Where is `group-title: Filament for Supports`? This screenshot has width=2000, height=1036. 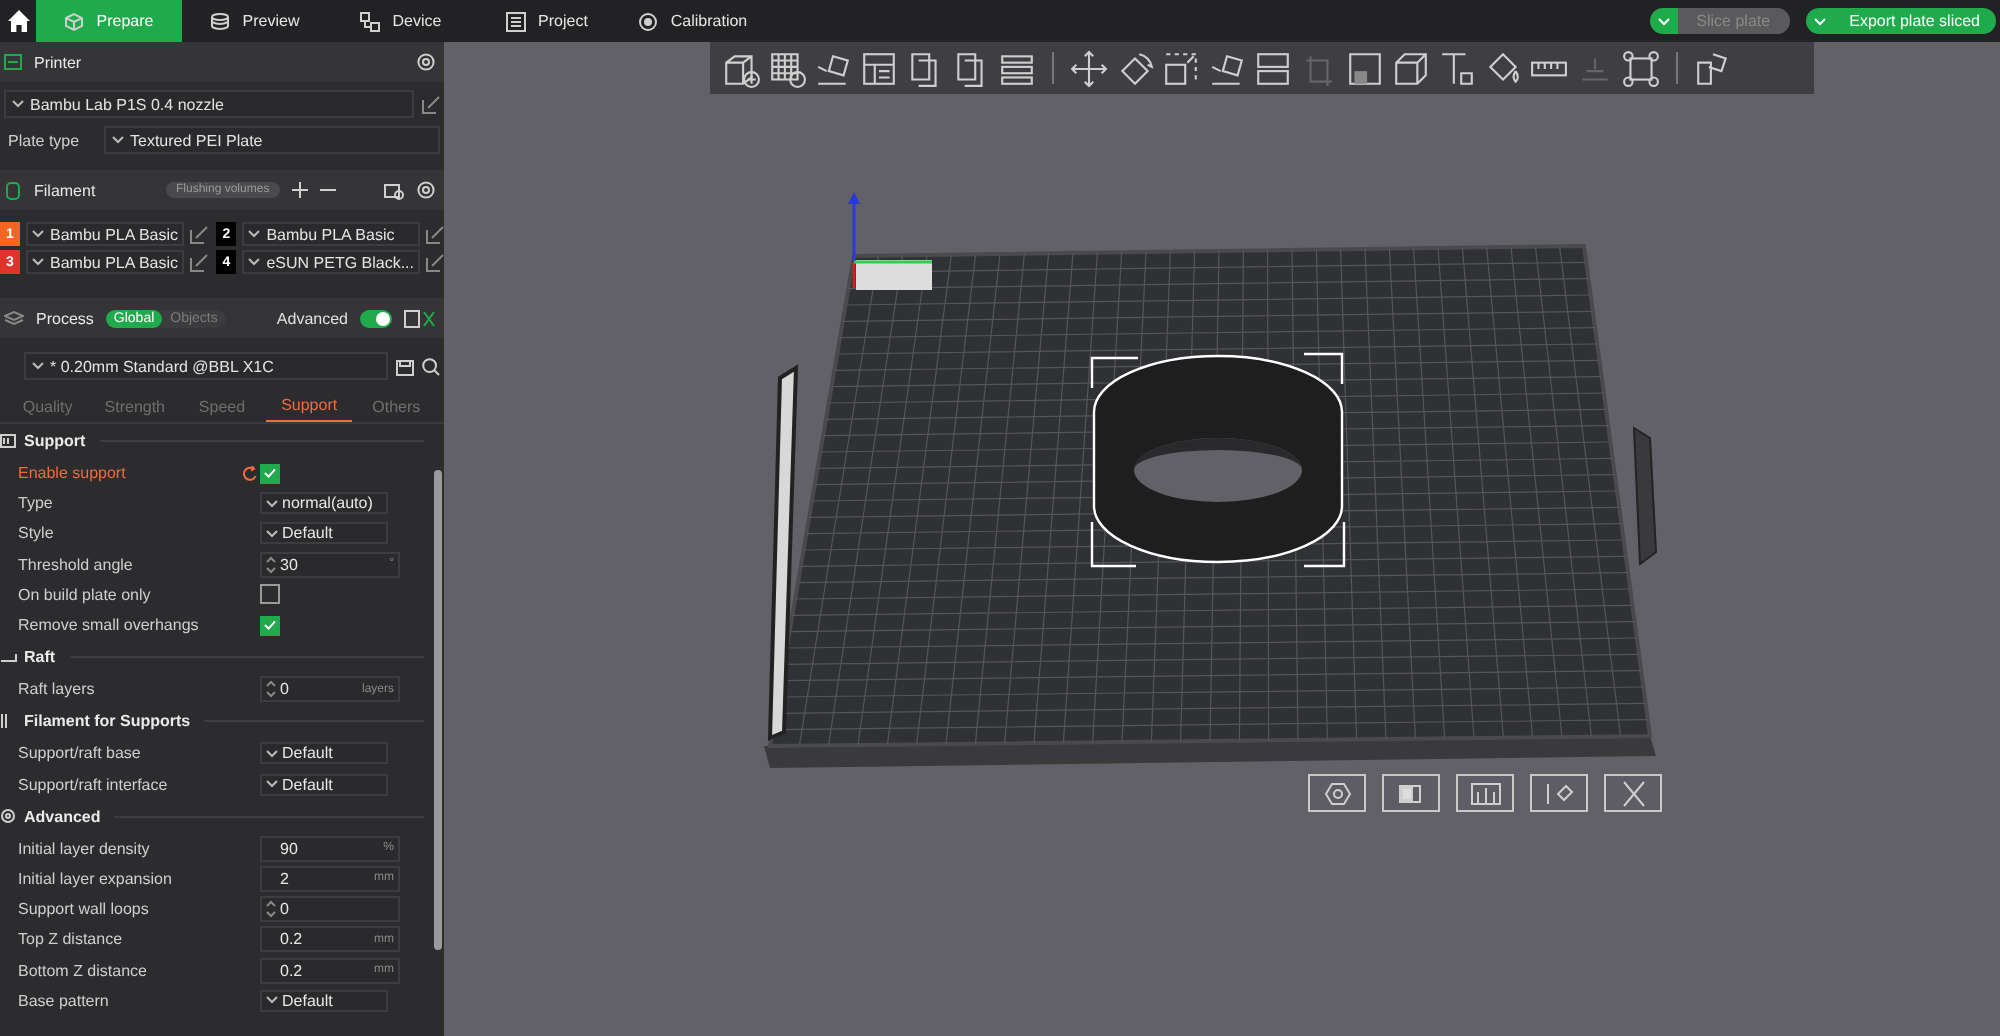
group-title: Filament for Supports is located at coordinates (107, 721).